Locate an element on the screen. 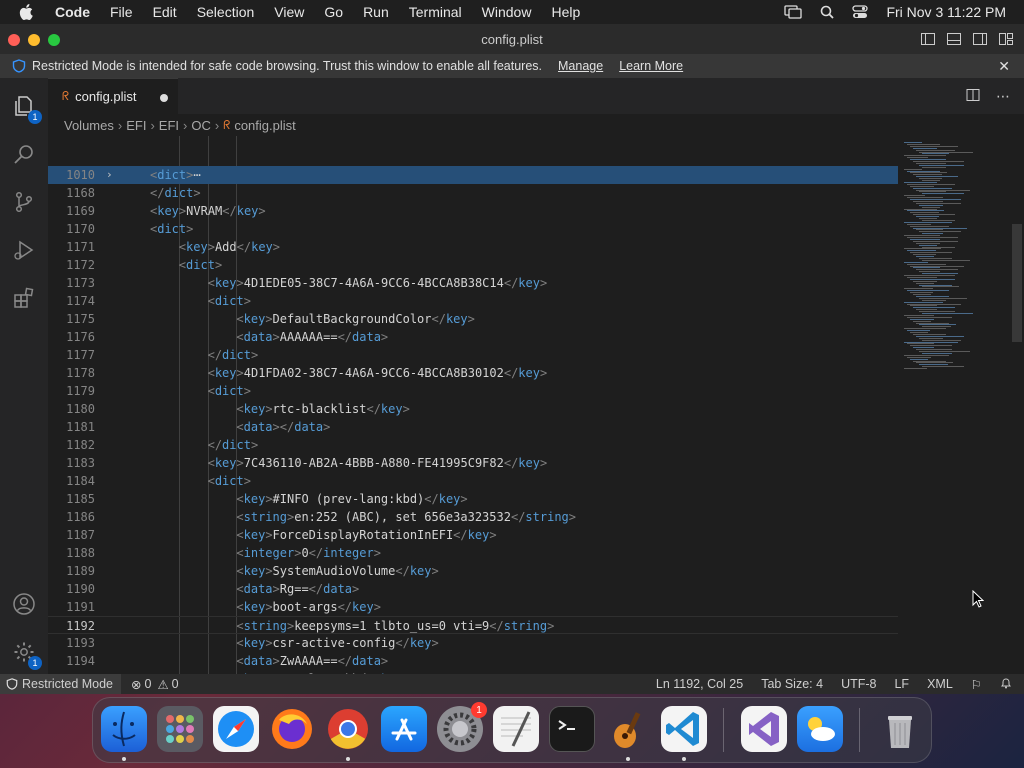 This screenshot has width=1024, height=768. vscode-icon is located at coordinates (684, 729).